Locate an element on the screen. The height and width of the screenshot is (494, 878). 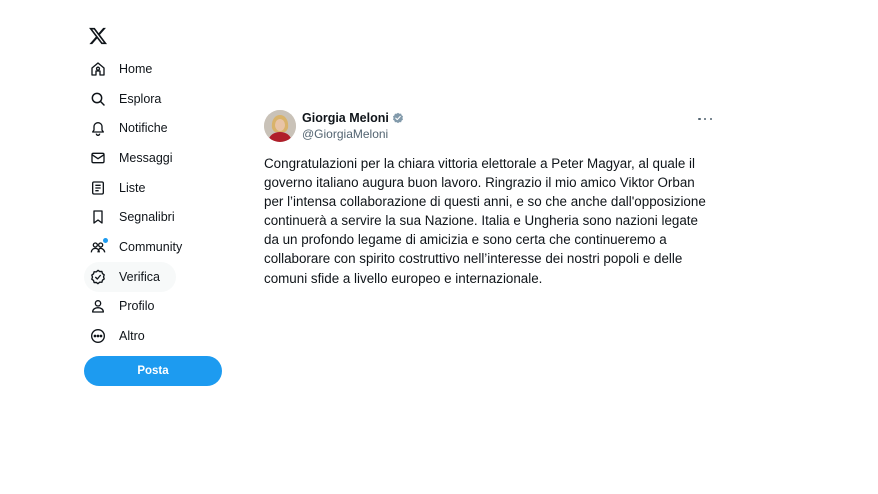
nav-label-community: Community is located at coordinates (151, 246).